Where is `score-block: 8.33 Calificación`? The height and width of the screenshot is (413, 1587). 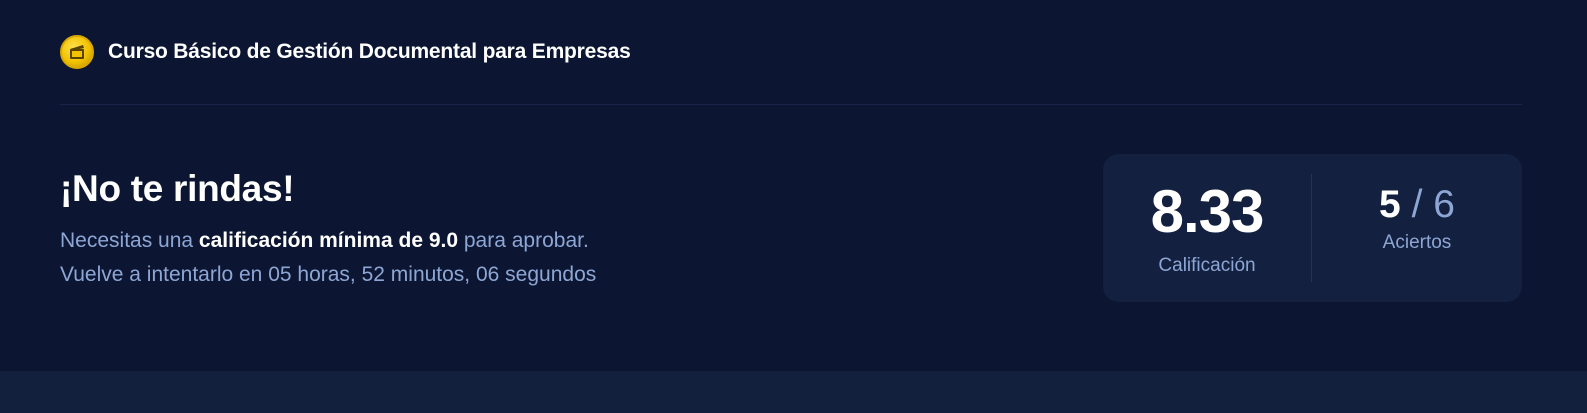
score-block: 8.33 Calificación is located at coordinates (1207, 228).